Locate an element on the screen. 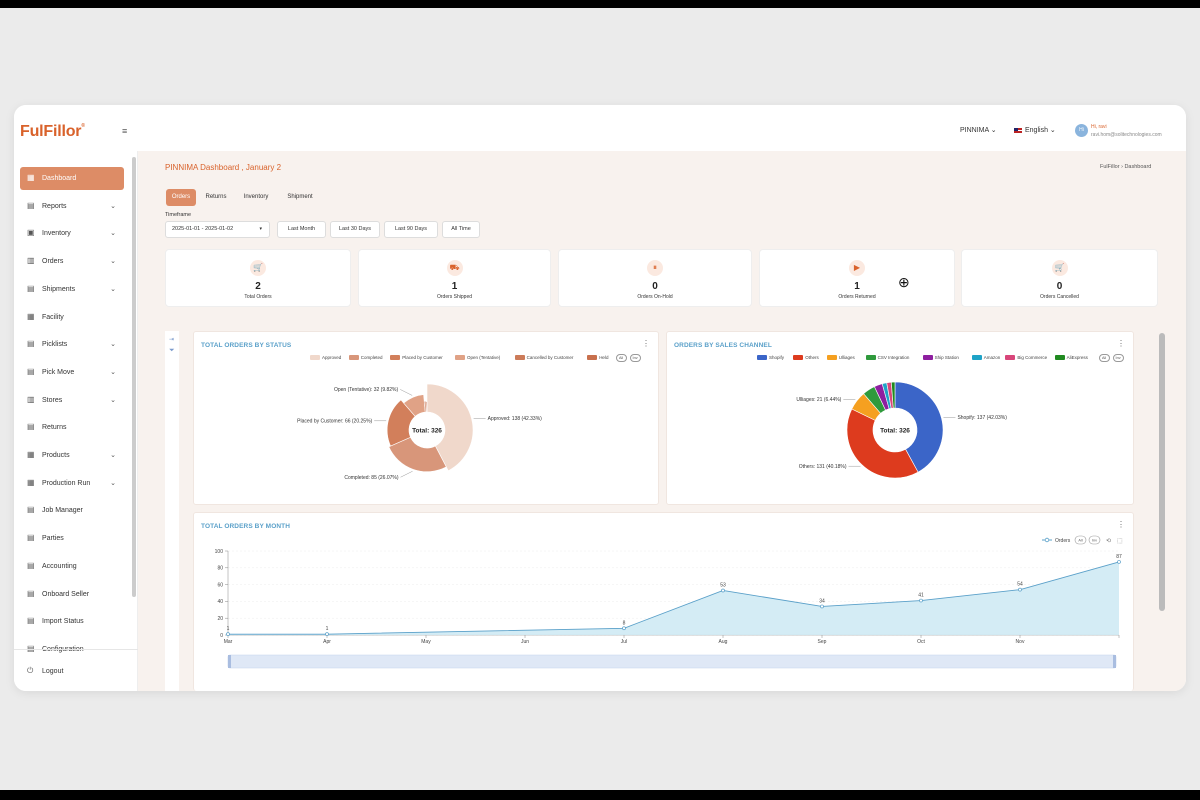  sidebar-item-parties: ▤ Parties is located at coordinates (72, 538).